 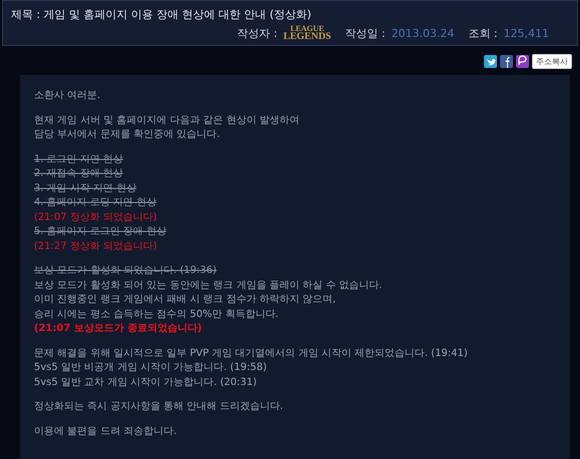 I want to click on text-line: (21:27 정상화 되었습니다), so click(x=96, y=247).